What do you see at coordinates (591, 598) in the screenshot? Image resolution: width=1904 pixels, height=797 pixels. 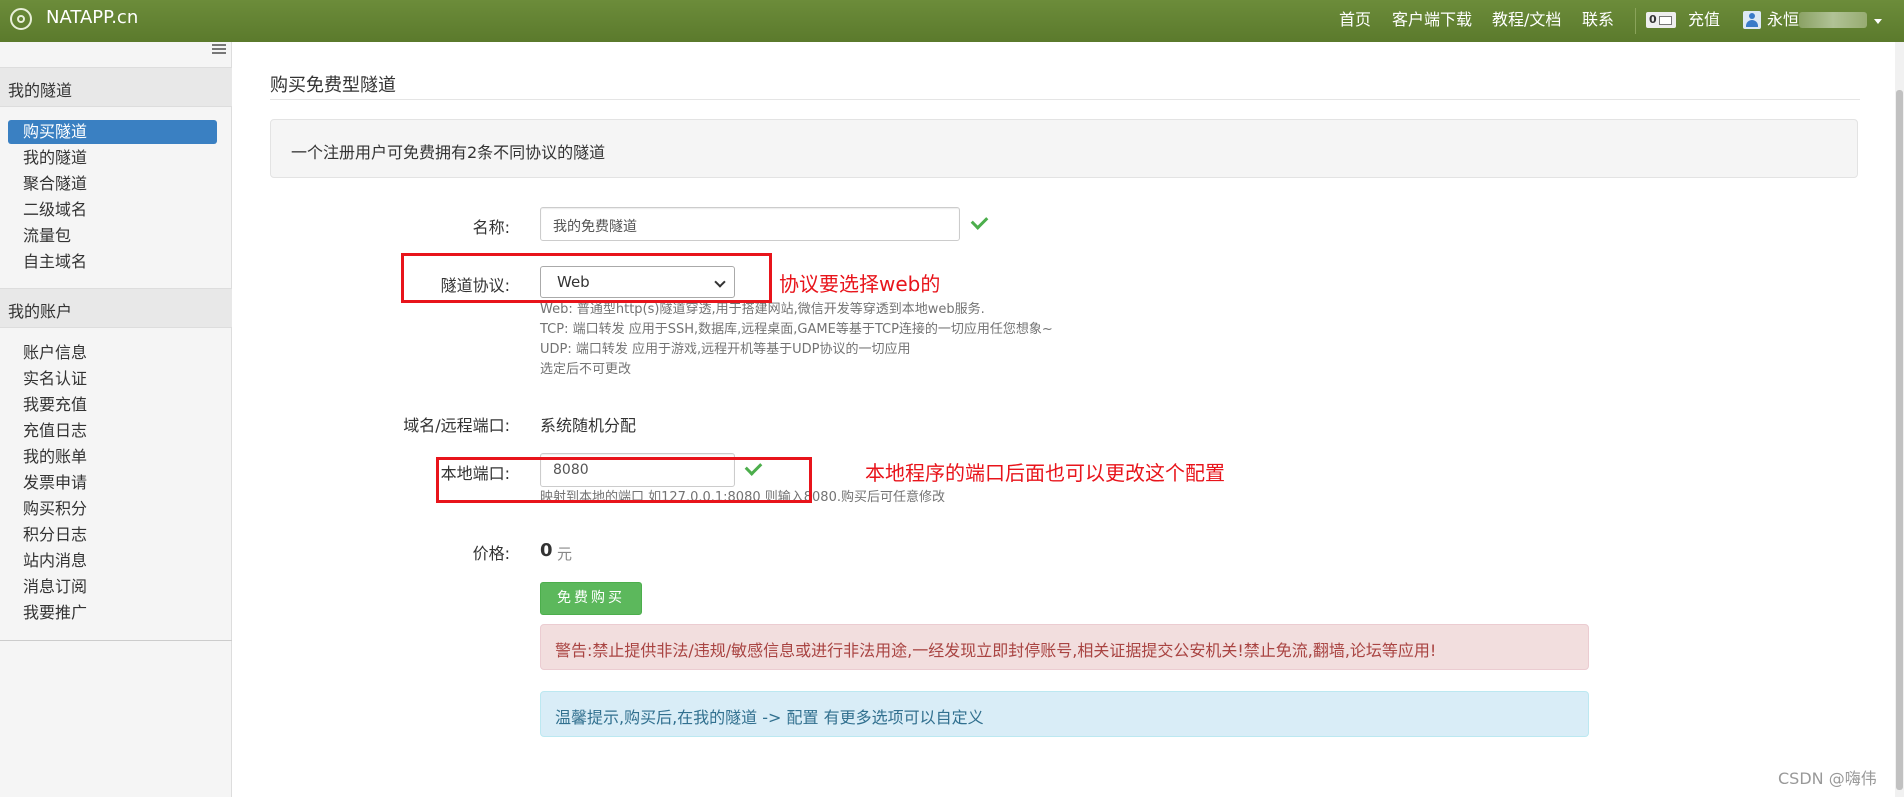 I see `free-buy-button: 免费购买` at bounding box center [591, 598].